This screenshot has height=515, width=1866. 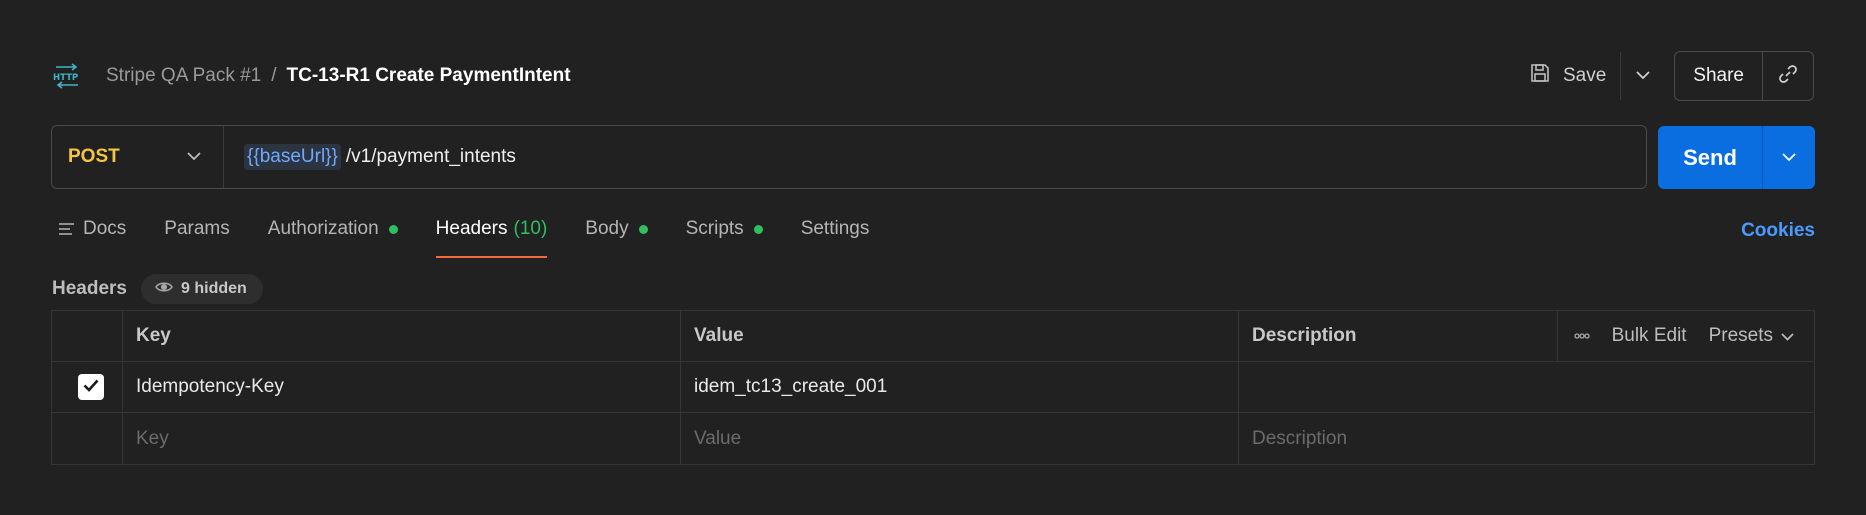 I want to click on url-input: {{baseUrl}} /v1/payment_intents, so click(x=380, y=157).